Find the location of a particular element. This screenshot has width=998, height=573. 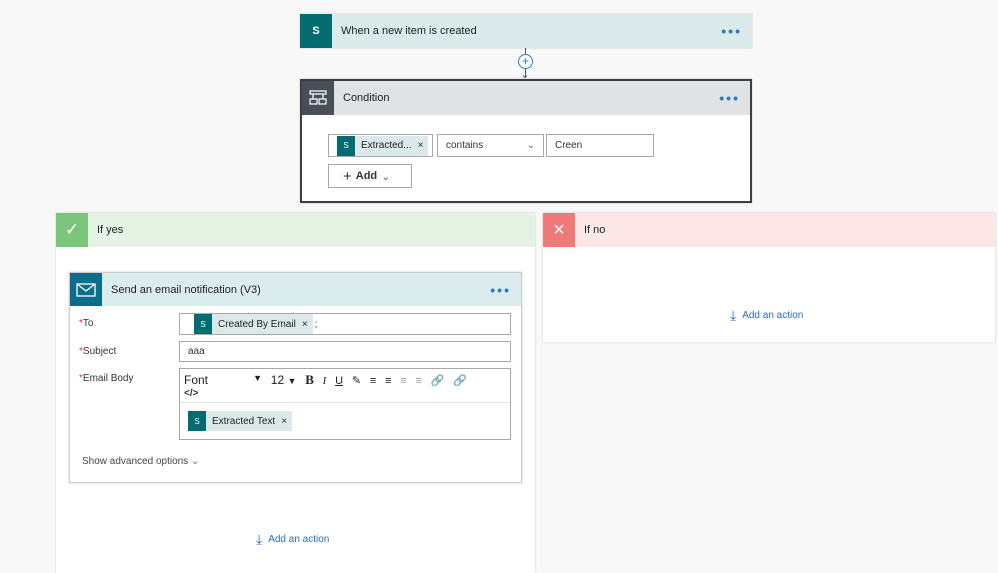

if-no-title: If no is located at coordinates (595, 230).